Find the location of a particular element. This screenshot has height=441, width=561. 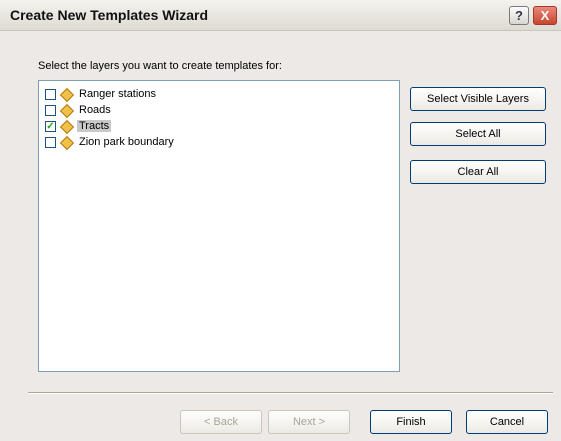

list-item-zion-park-boundary: Zion park boundary is located at coordinates (110, 142).